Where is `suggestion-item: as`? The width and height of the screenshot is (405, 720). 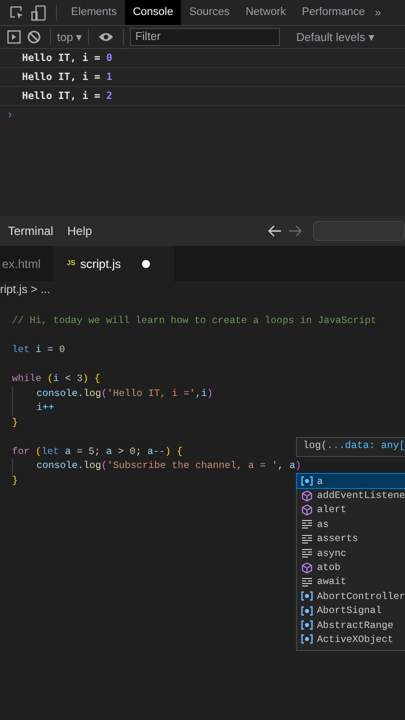
suggestion-item: as is located at coordinates (351, 524).